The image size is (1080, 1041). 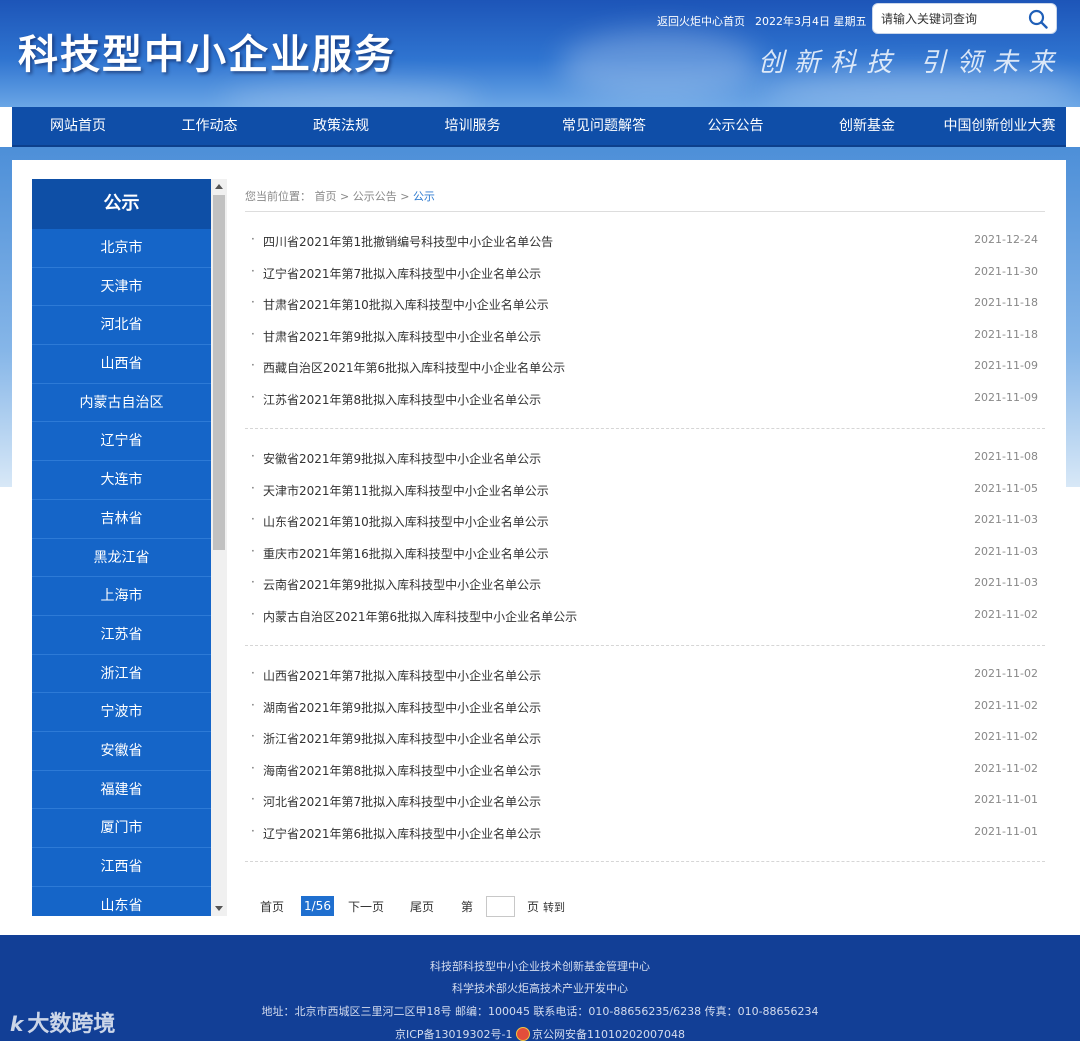 I want to click on list-item-date: 2021-11-03, so click(x=1006, y=520).